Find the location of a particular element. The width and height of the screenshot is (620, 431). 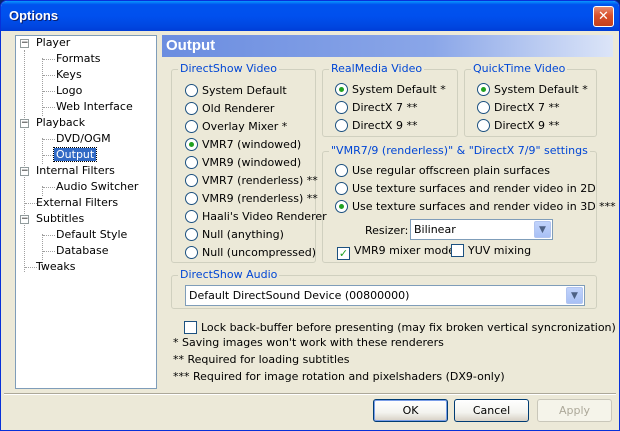

audio-device-value: Default DirectSound Device (00800000) is located at coordinates (299, 295).